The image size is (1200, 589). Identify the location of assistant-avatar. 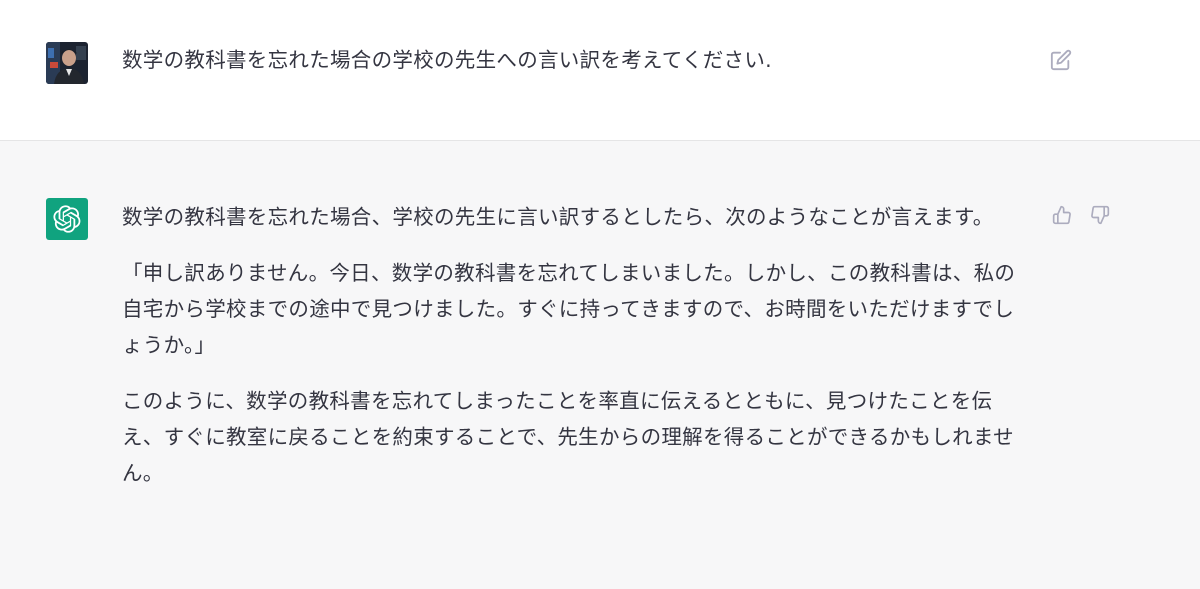
(67, 219).